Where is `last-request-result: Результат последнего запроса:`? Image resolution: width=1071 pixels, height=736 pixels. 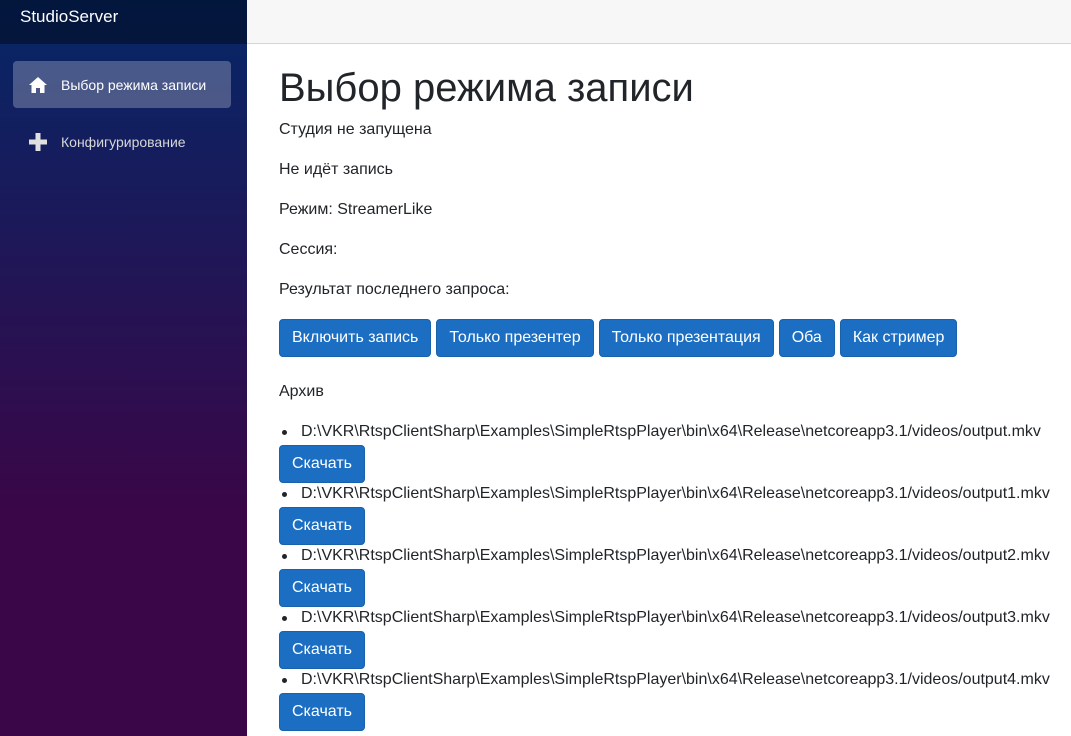 last-request-result: Результат последнего запроса: is located at coordinates (394, 289).